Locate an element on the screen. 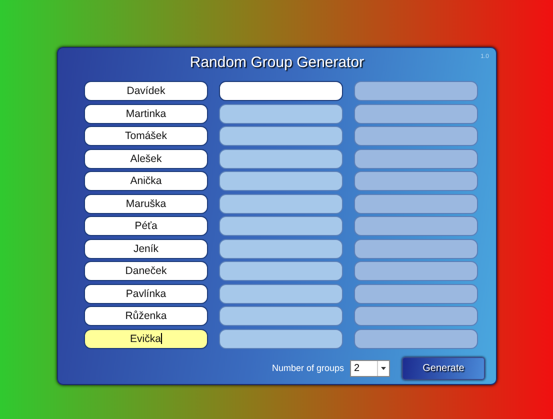 This screenshot has width=553, height=419. name-field: Pavlínka is located at coordinates (146, 294).